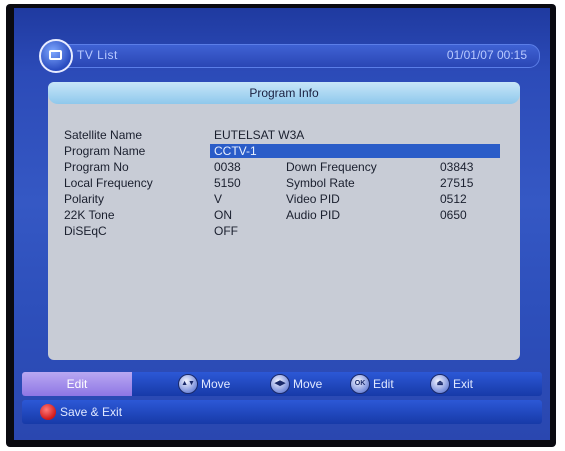 The width and height of the screenshot is (565, 451). I want to click on tv-icon, so click(55, 55).